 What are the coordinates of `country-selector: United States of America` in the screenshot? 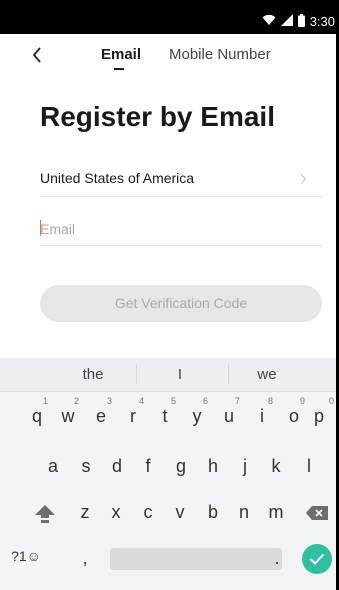 It's located at (181, 180).